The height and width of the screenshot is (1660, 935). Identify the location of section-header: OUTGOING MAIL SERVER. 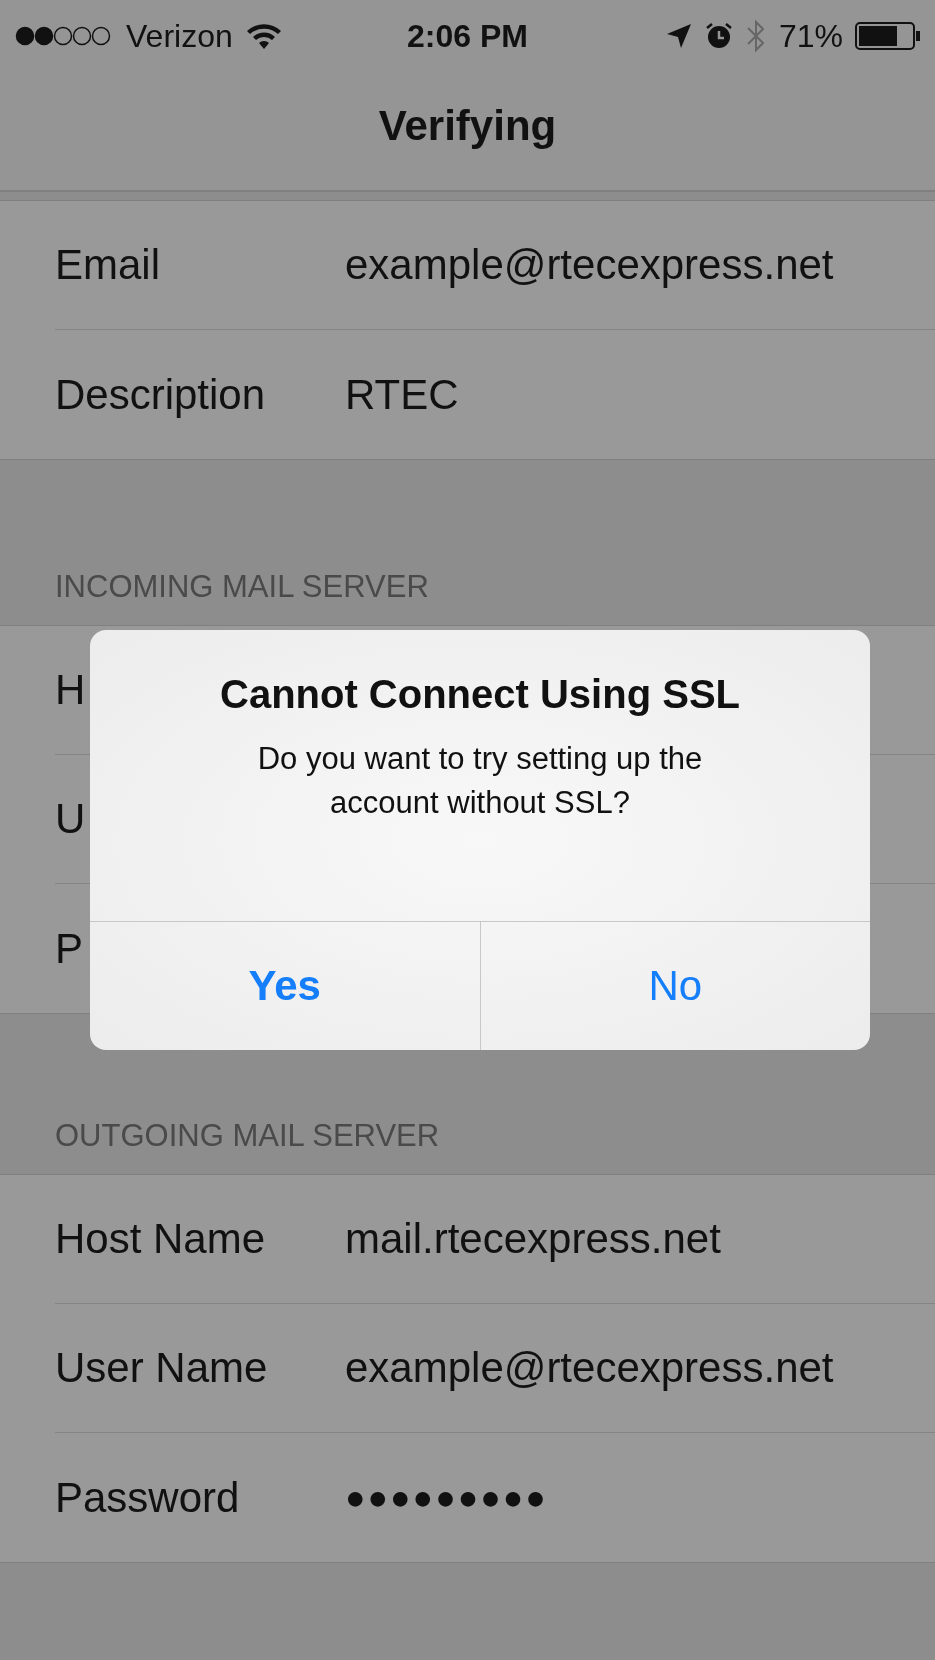
(247, 1136).